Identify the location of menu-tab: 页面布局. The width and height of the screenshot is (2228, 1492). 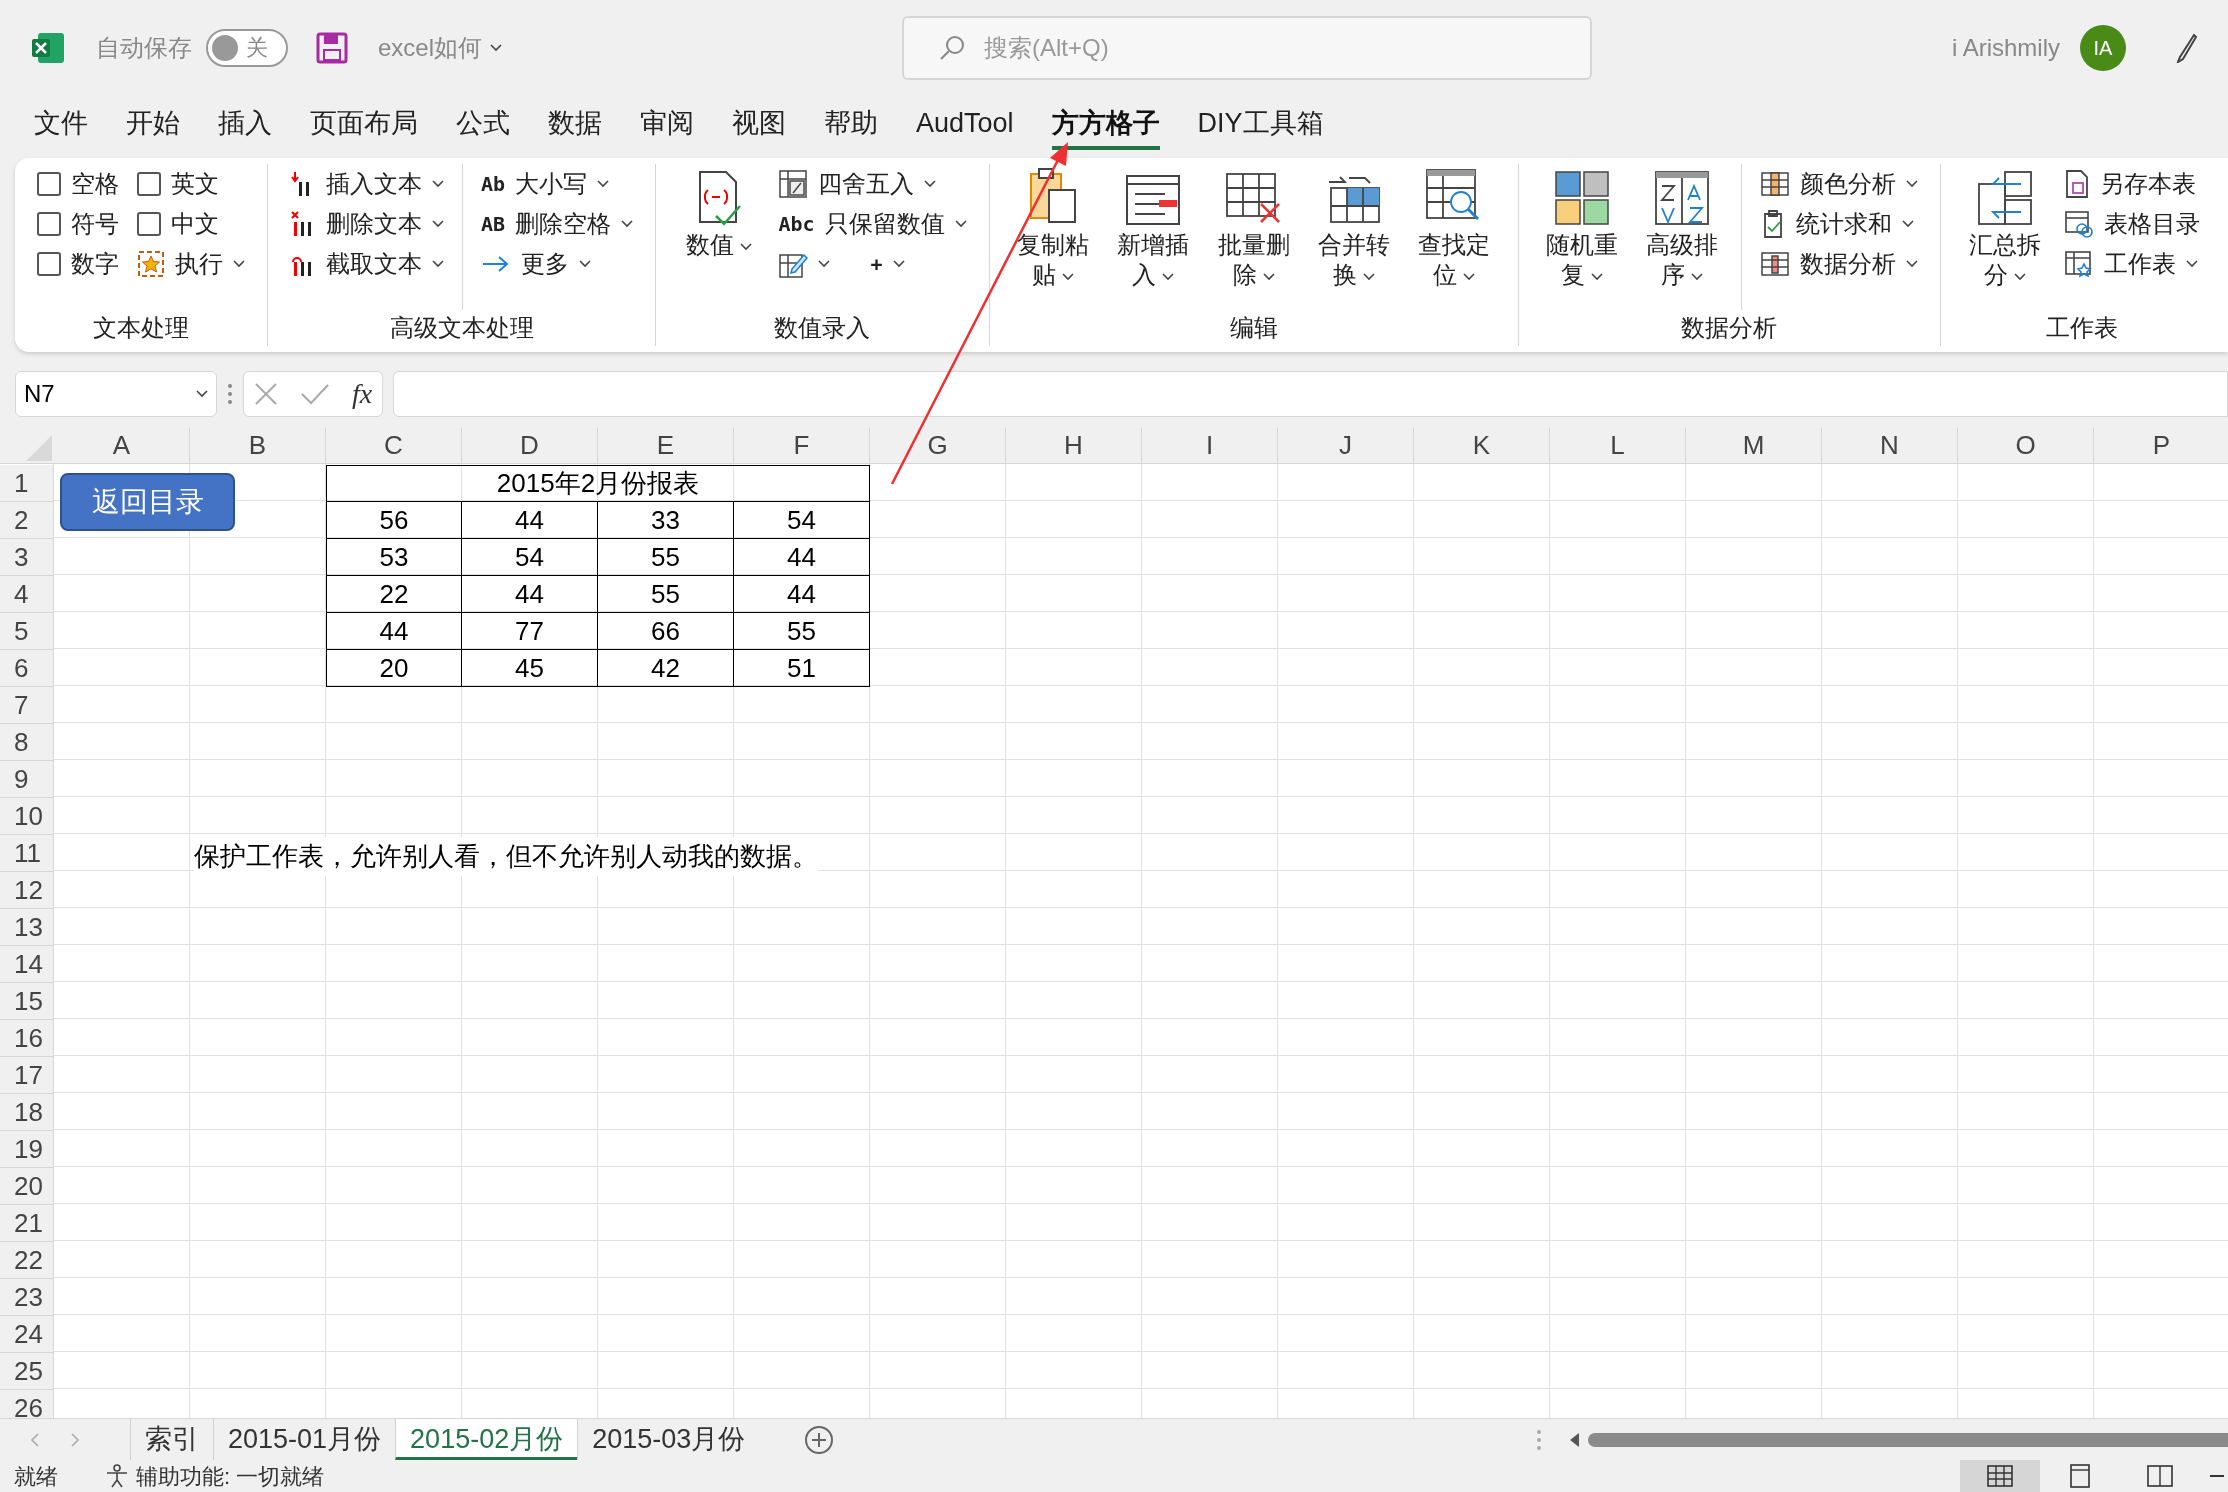
(364, 125).